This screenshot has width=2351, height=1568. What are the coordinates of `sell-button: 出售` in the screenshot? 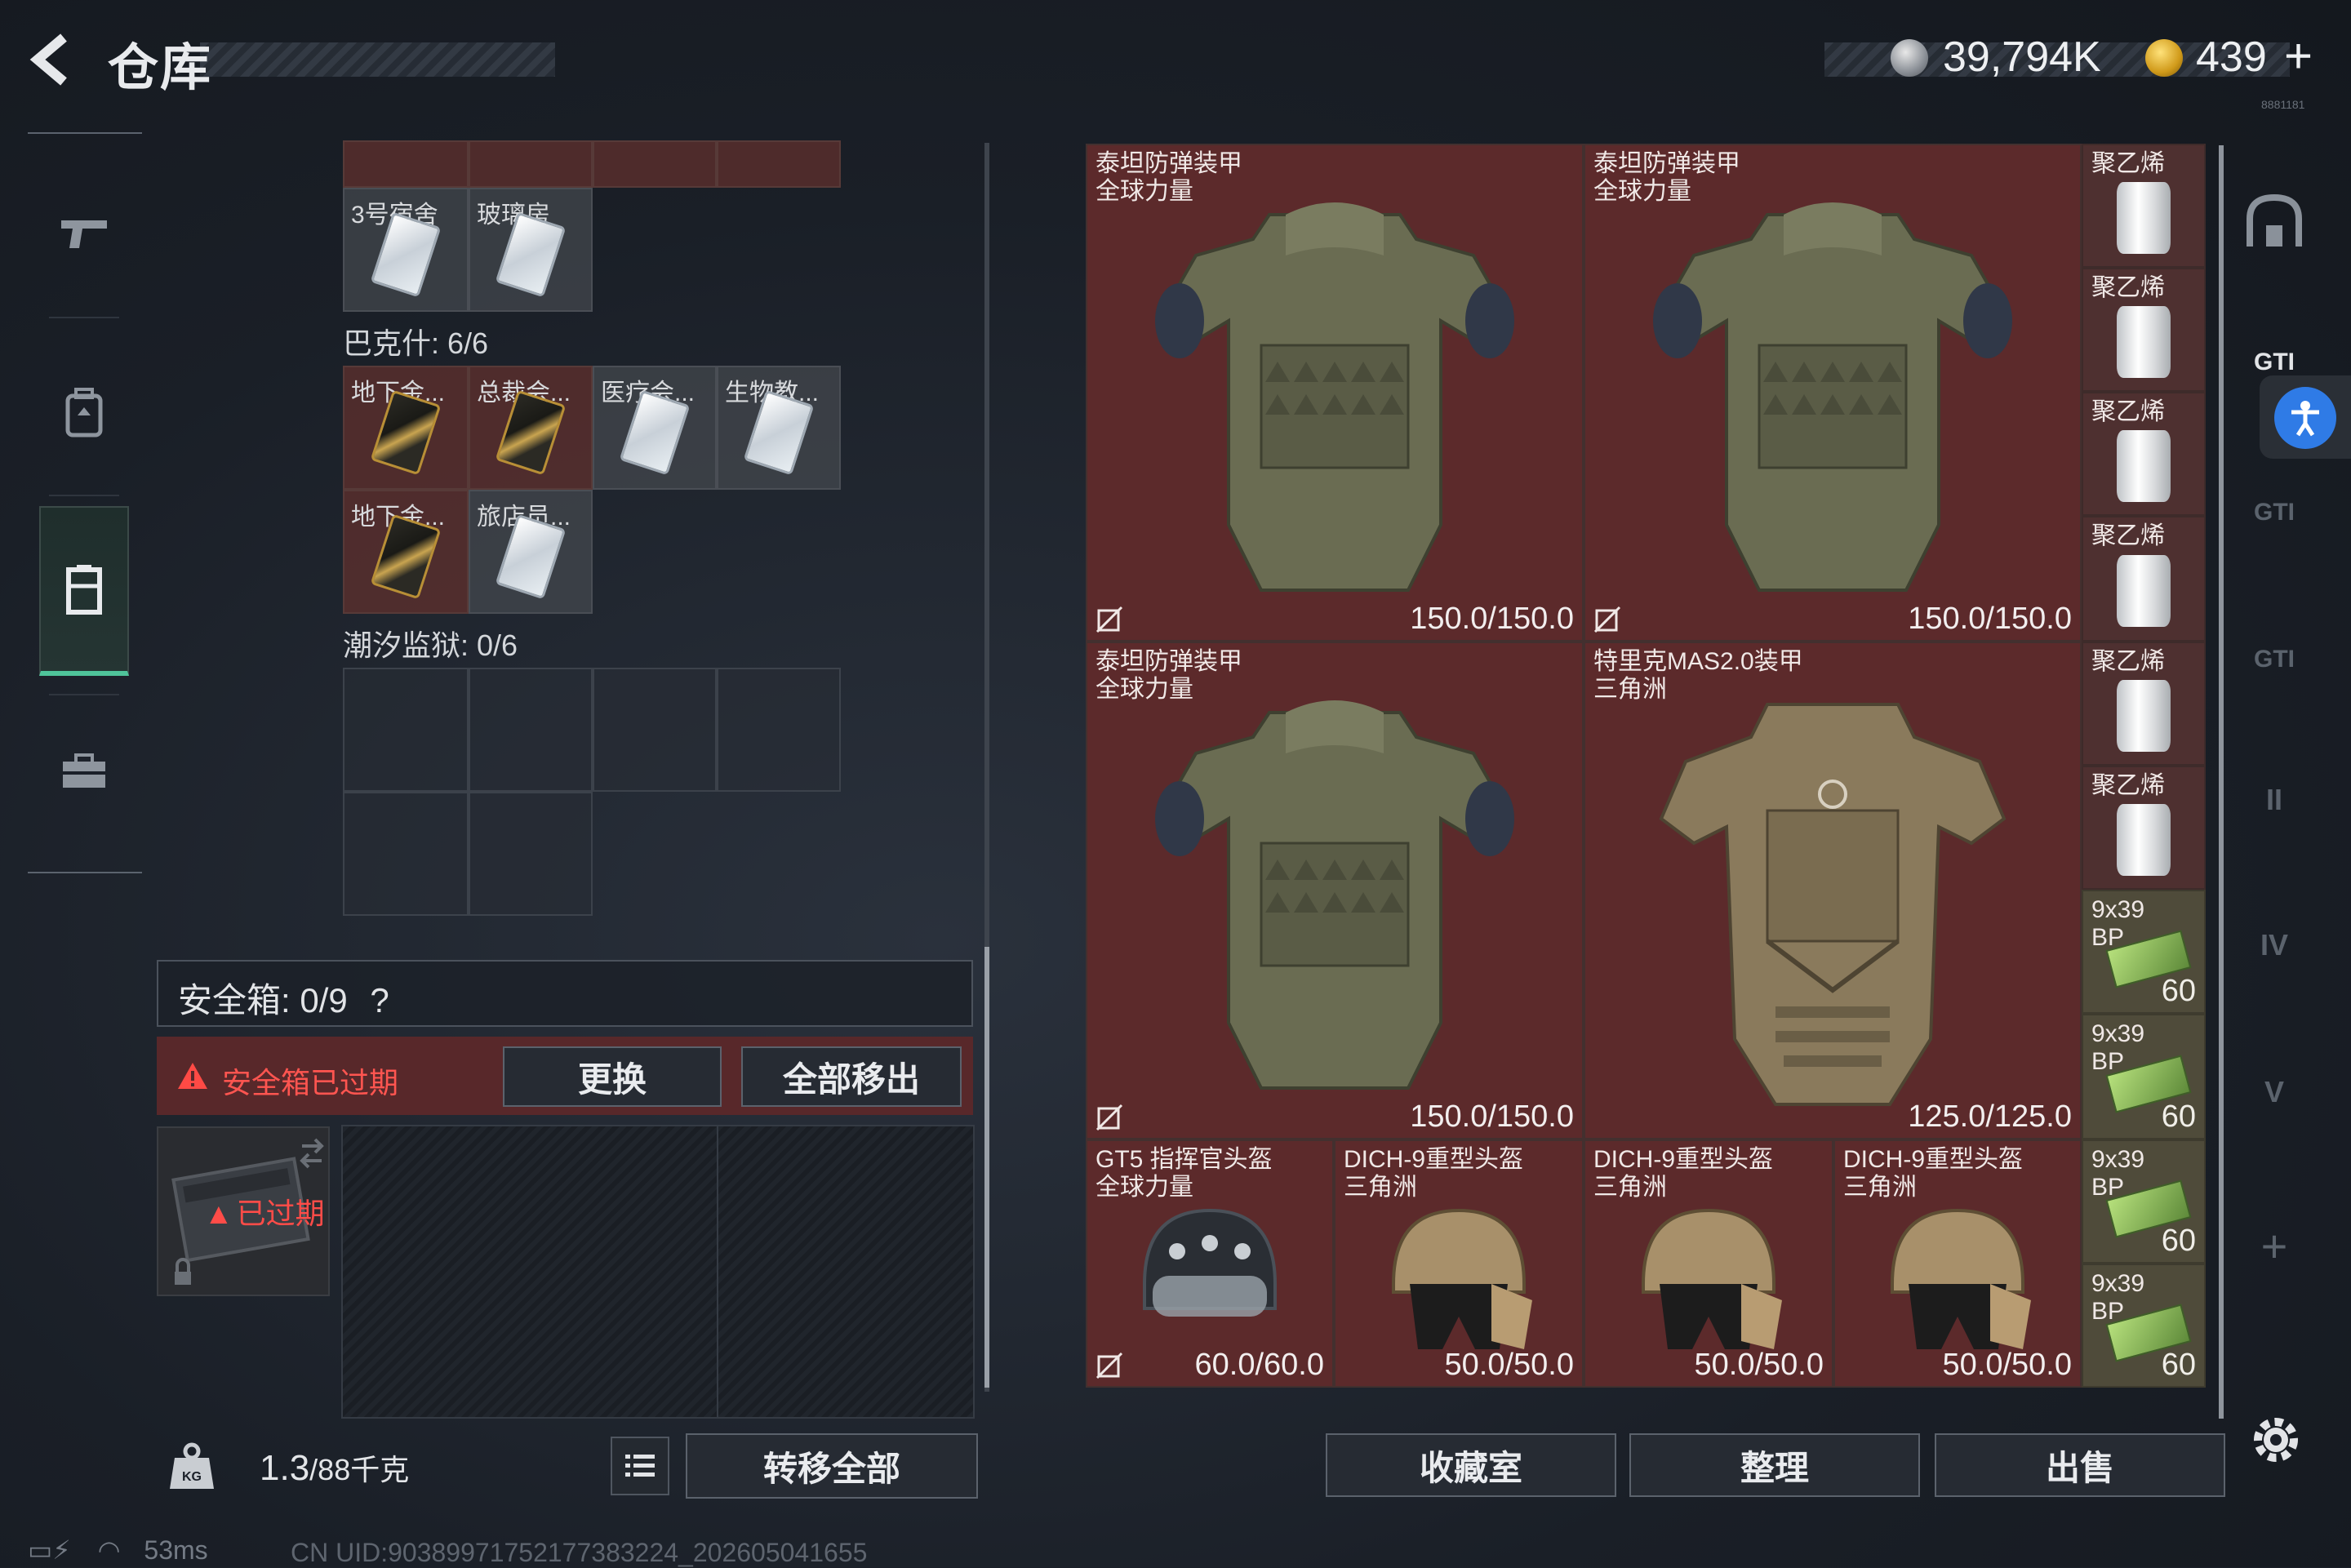 It's located at (2080, 1465).